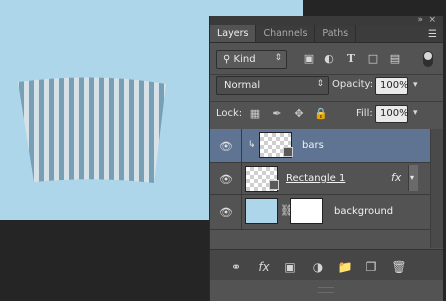 This screenshot has height=301, width=446. I want to click on workspace-background-top, so click(374, 8).